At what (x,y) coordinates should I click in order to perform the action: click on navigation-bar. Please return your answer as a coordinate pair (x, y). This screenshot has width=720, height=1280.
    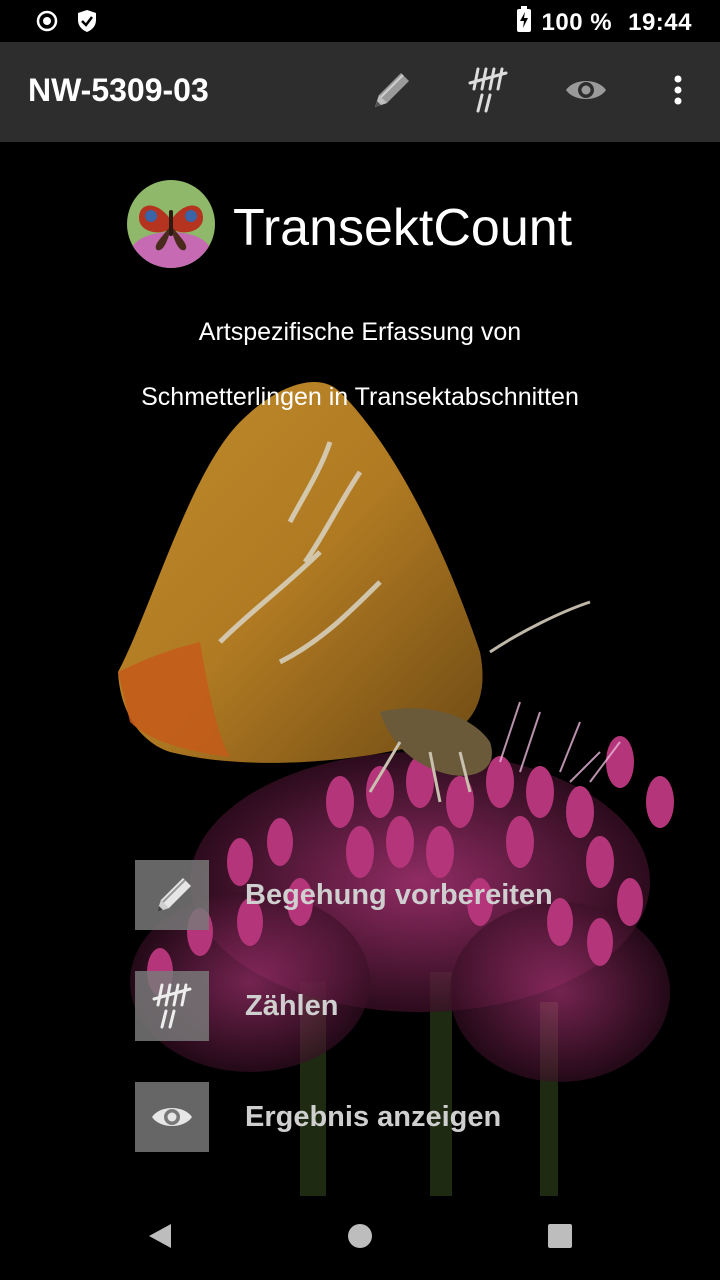
    Looking at the image, I should click on (360, 1238).